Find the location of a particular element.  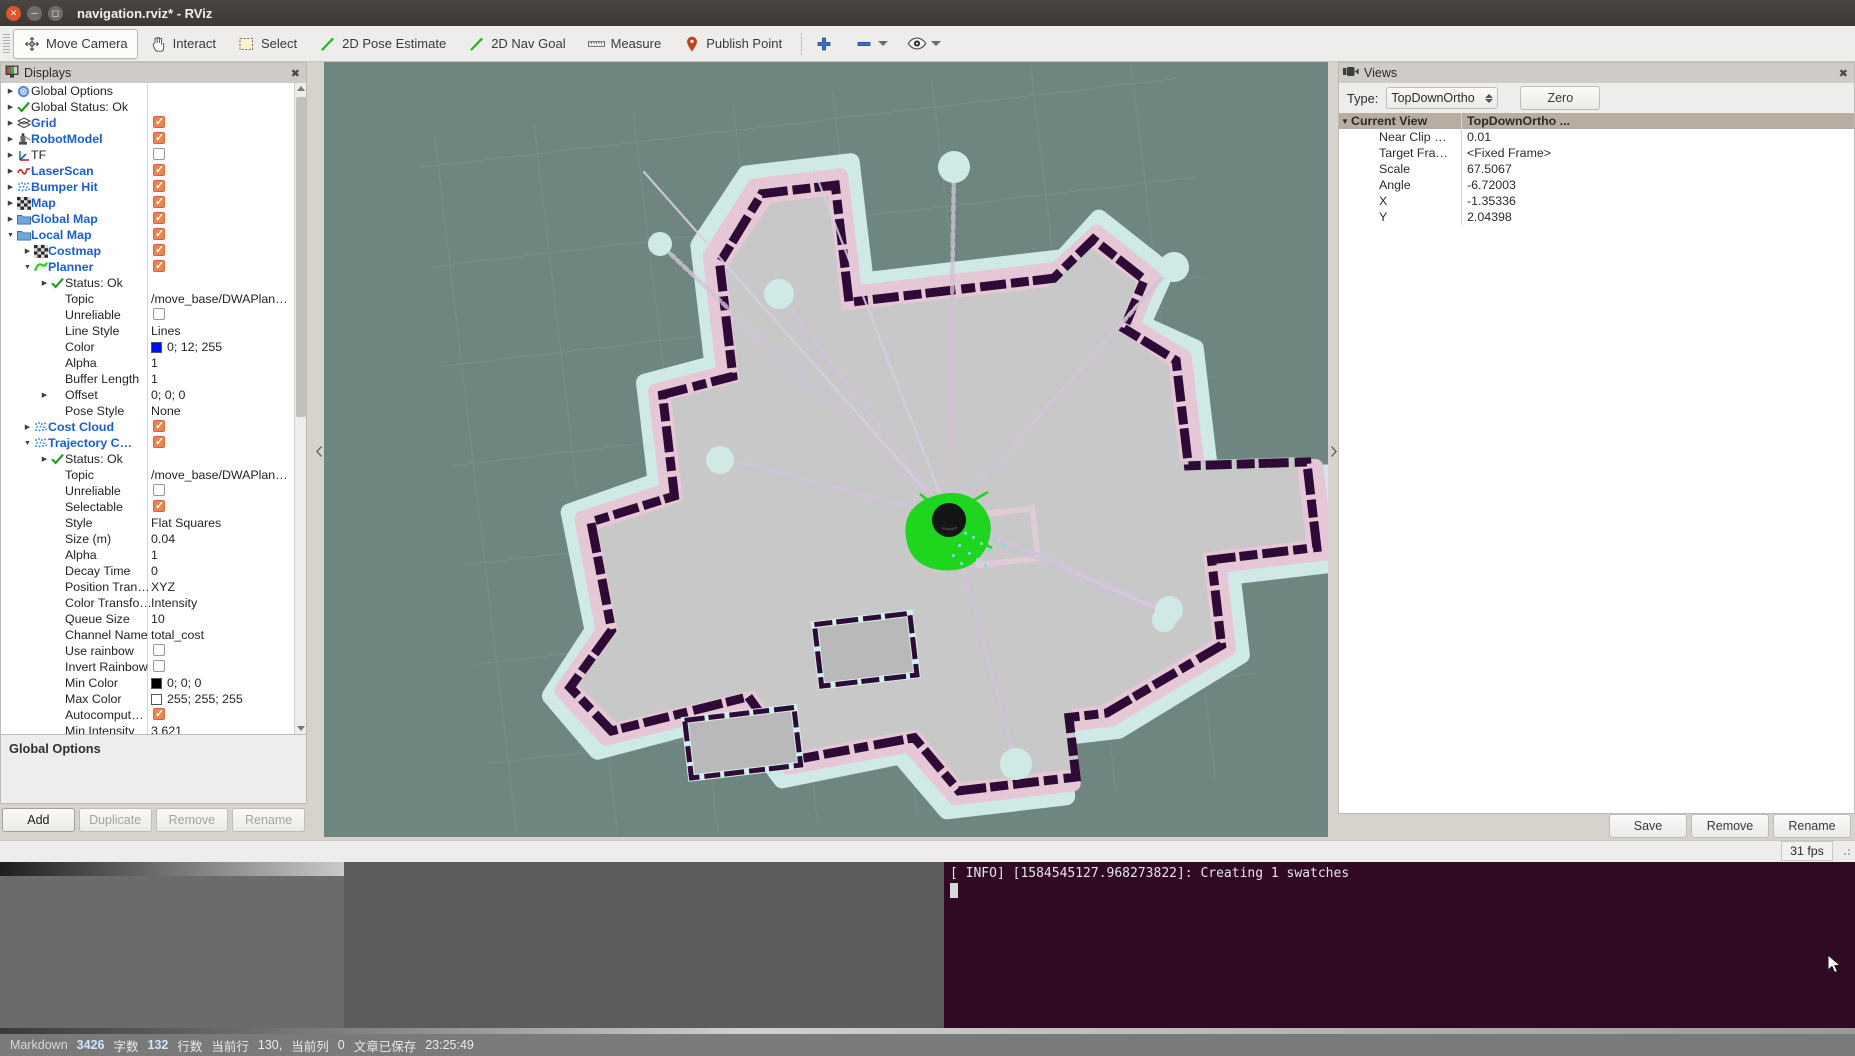

display-tree-row: Color Transfo… Intensity is located at coordinates (153, 603).